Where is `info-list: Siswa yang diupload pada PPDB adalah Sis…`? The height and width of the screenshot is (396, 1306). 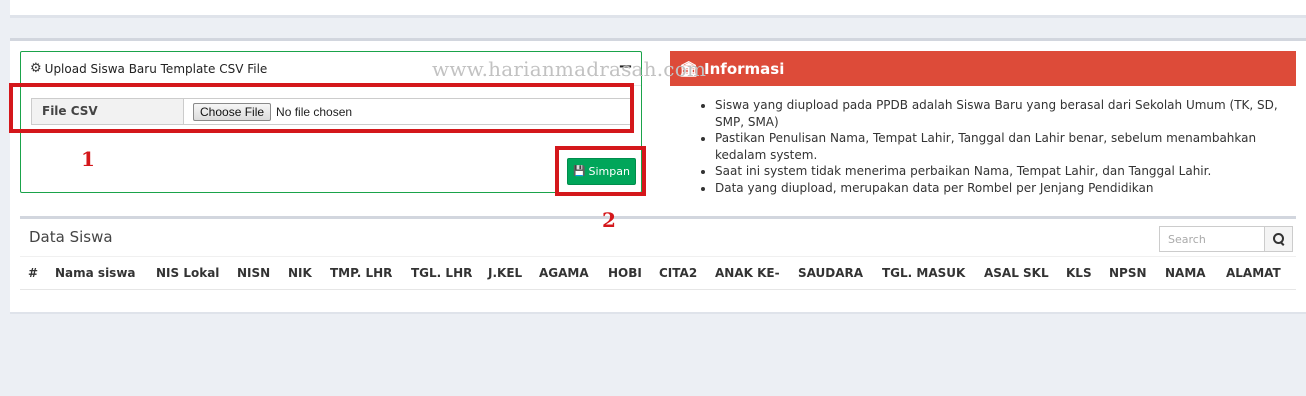
info-list: Siswa yang diupload pada PPDB adalah Sis… is located at coordinates (983, 141).